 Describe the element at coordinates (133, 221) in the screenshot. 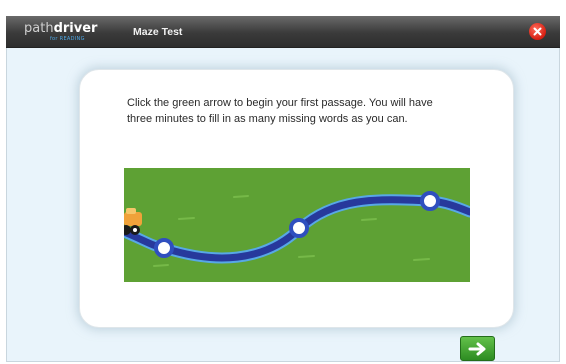

I see `car-icon` at that location.